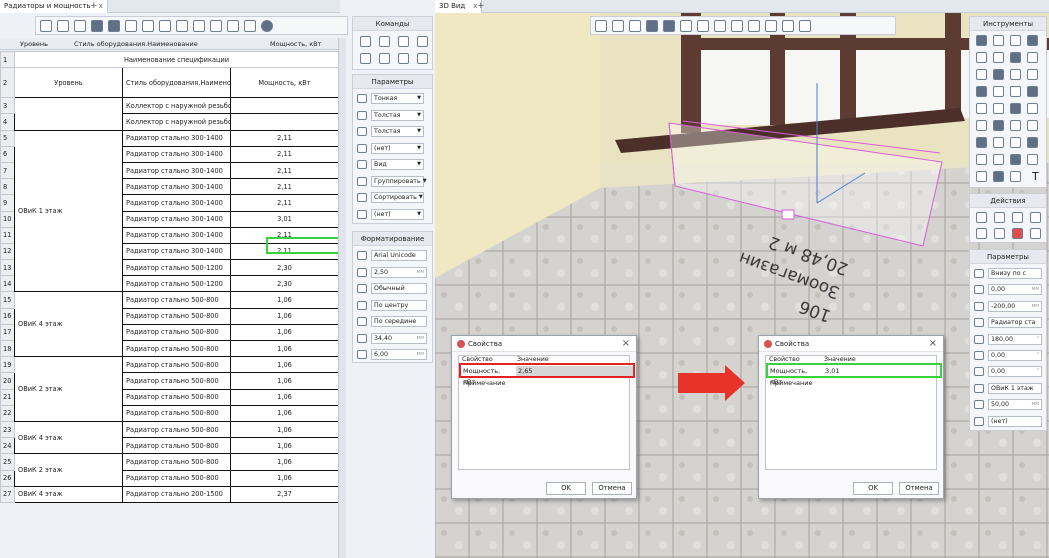  I want to click on parameter-dropdown: Тонкая ▼, so click(397, 98).